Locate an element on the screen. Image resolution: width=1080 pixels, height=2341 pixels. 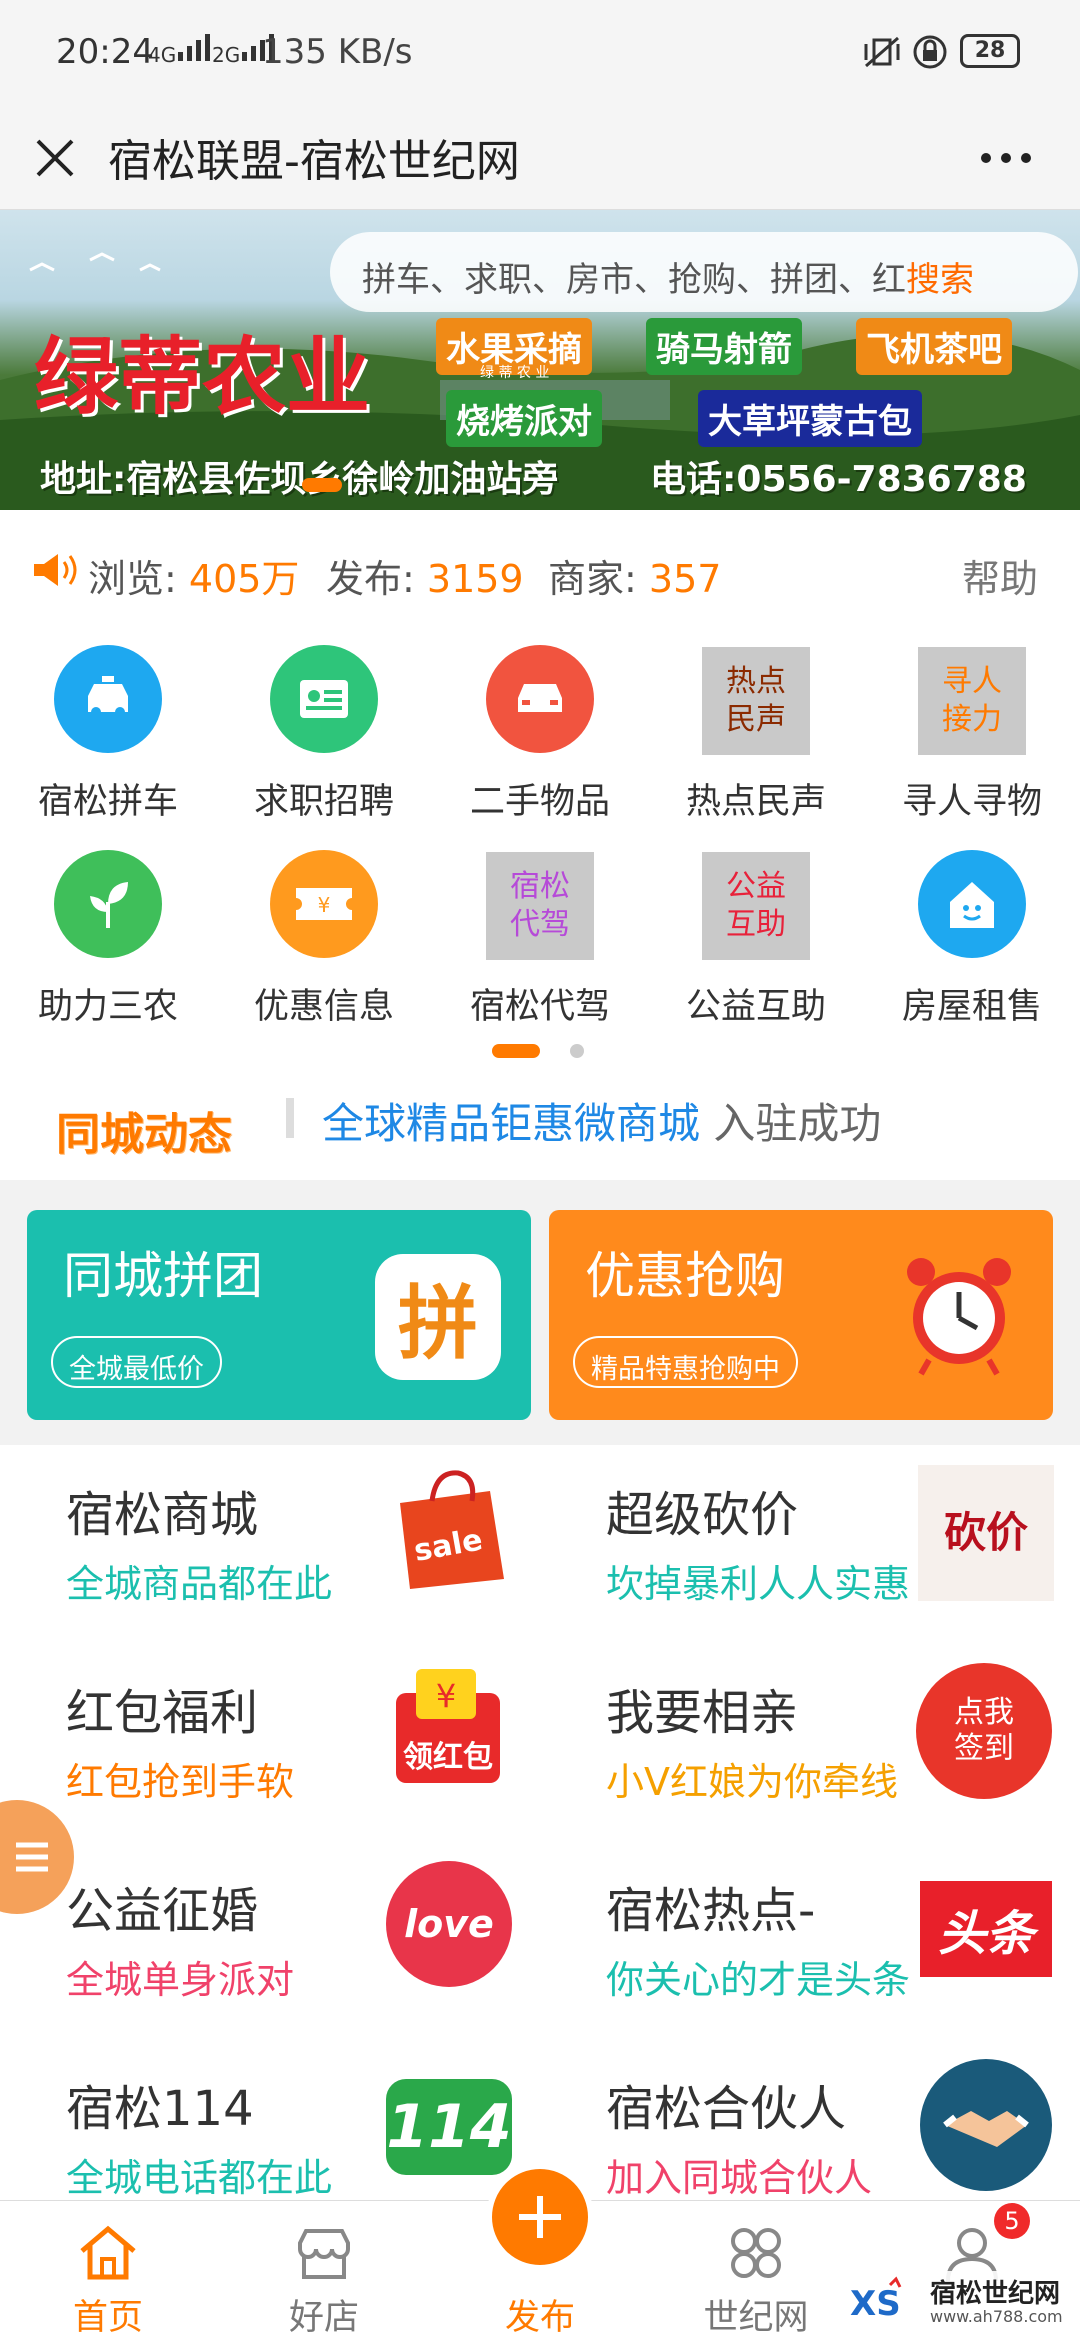
feature-bargain: 超级砍价 坎掉暴利人人实惠 砍价 is located at coordinates (810, 1545).